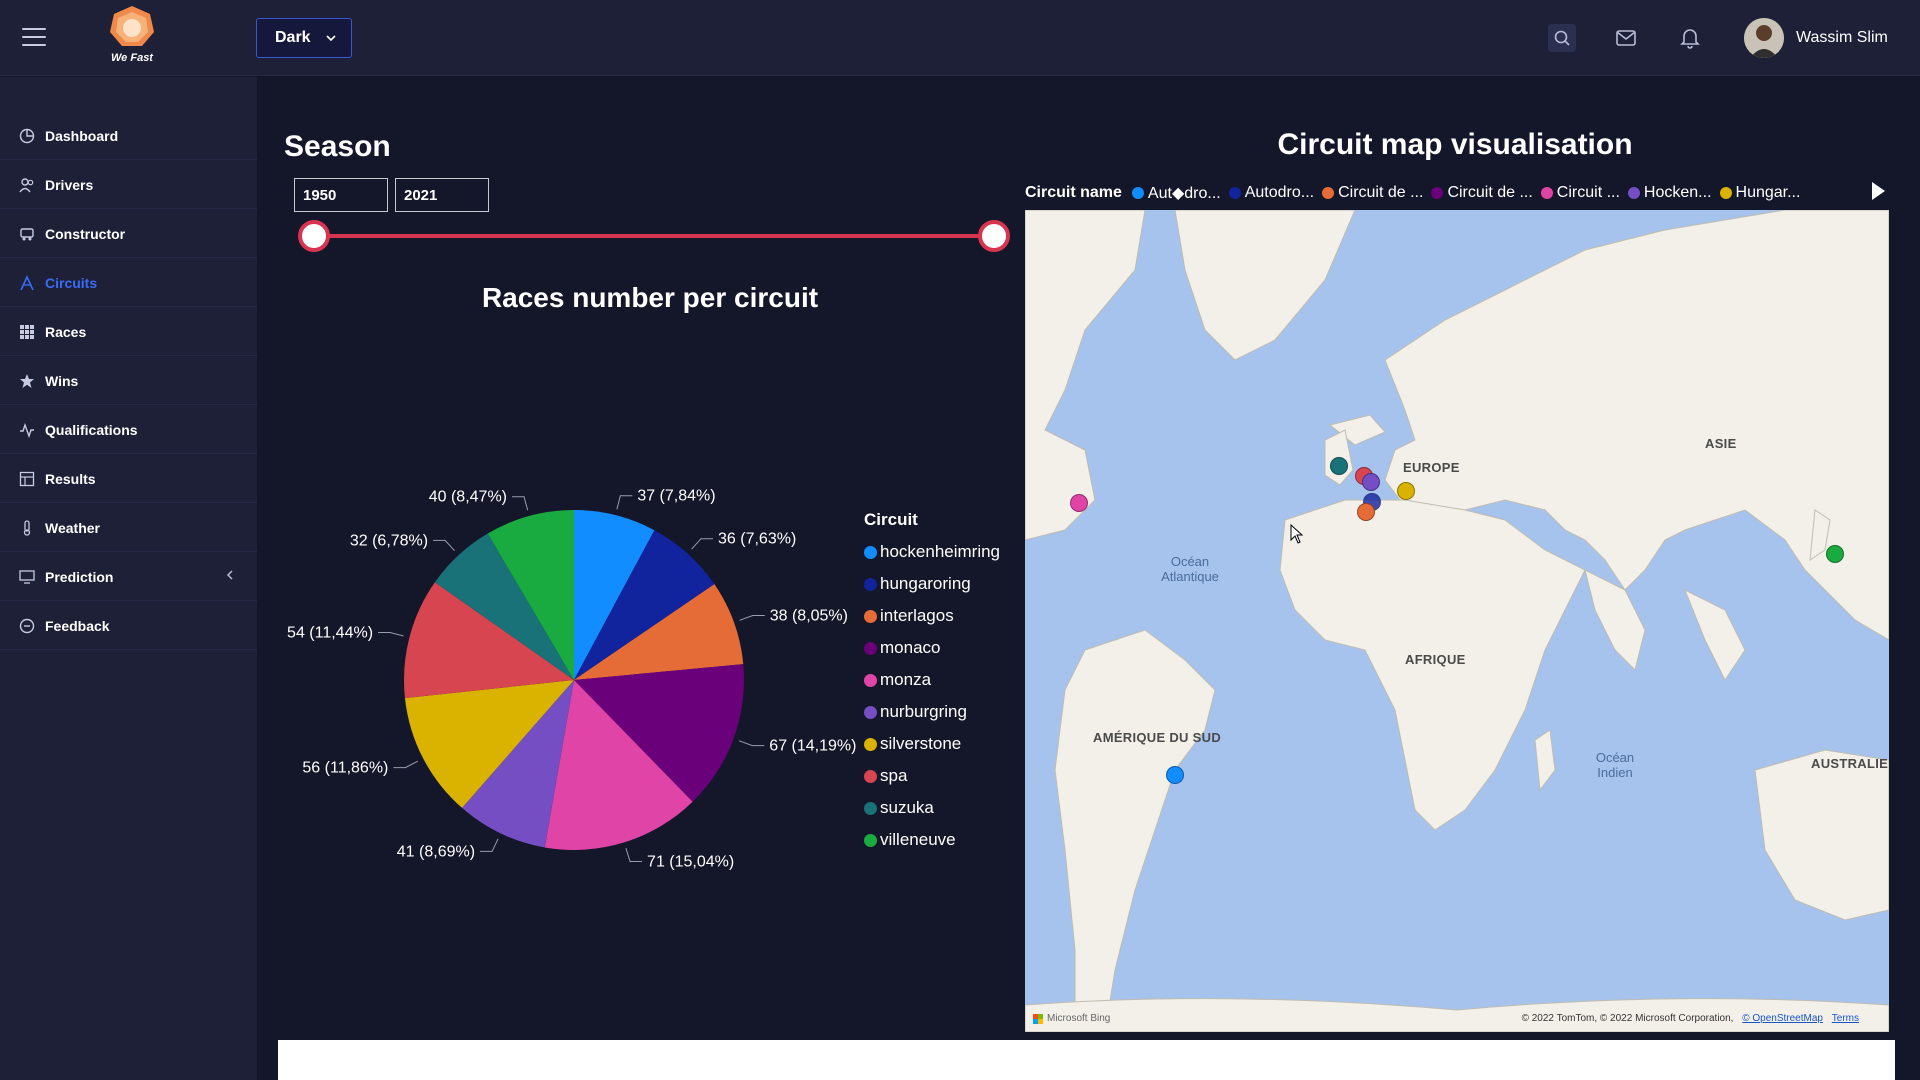 The image size is (1920, 1080). What do you see at coordinates (1406, 491) in the screenshot?
I see `map-pin-hungaroring` at bounding box center [1406, 491].